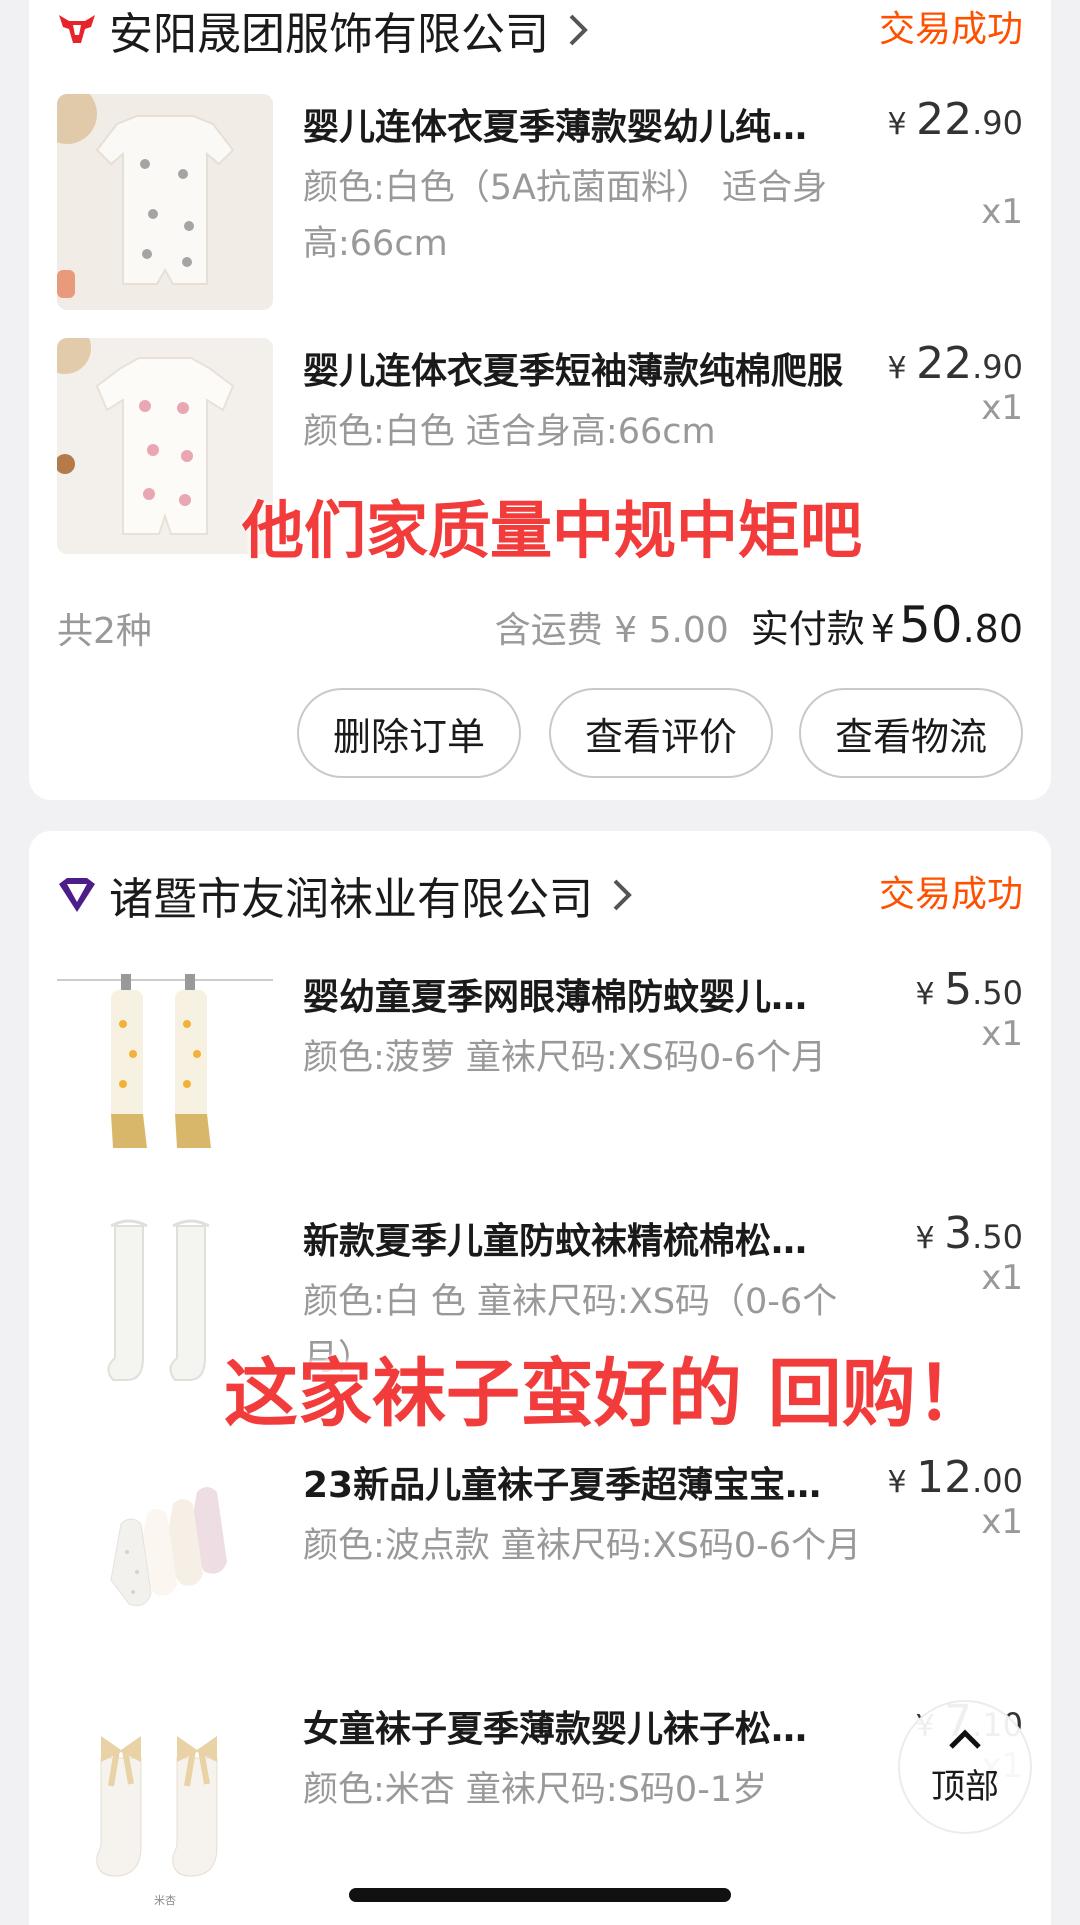  What do you see at coordinates (611, 630) in the screenshot?
I see `shipping-fee: 含运费 ¥ 5.00` at bounding box center [611, 630].